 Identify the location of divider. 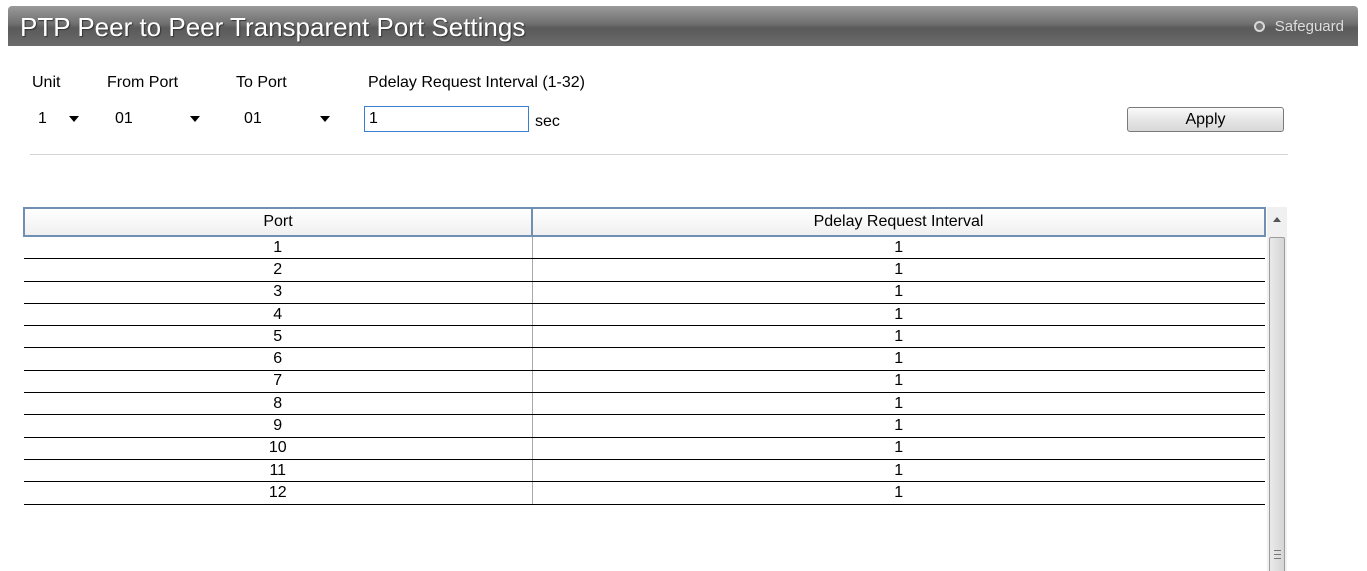
(659, 154).